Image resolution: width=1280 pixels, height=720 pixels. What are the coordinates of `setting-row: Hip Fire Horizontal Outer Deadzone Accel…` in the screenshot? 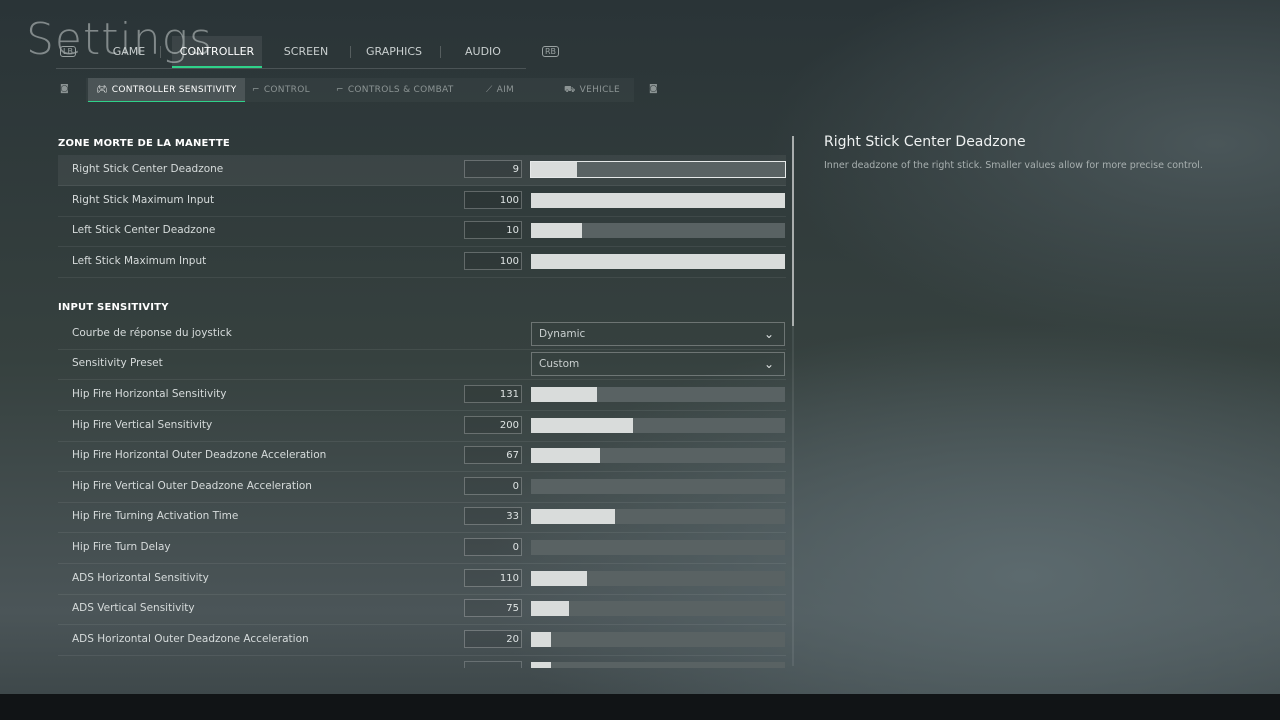 It's located at (422, 456).